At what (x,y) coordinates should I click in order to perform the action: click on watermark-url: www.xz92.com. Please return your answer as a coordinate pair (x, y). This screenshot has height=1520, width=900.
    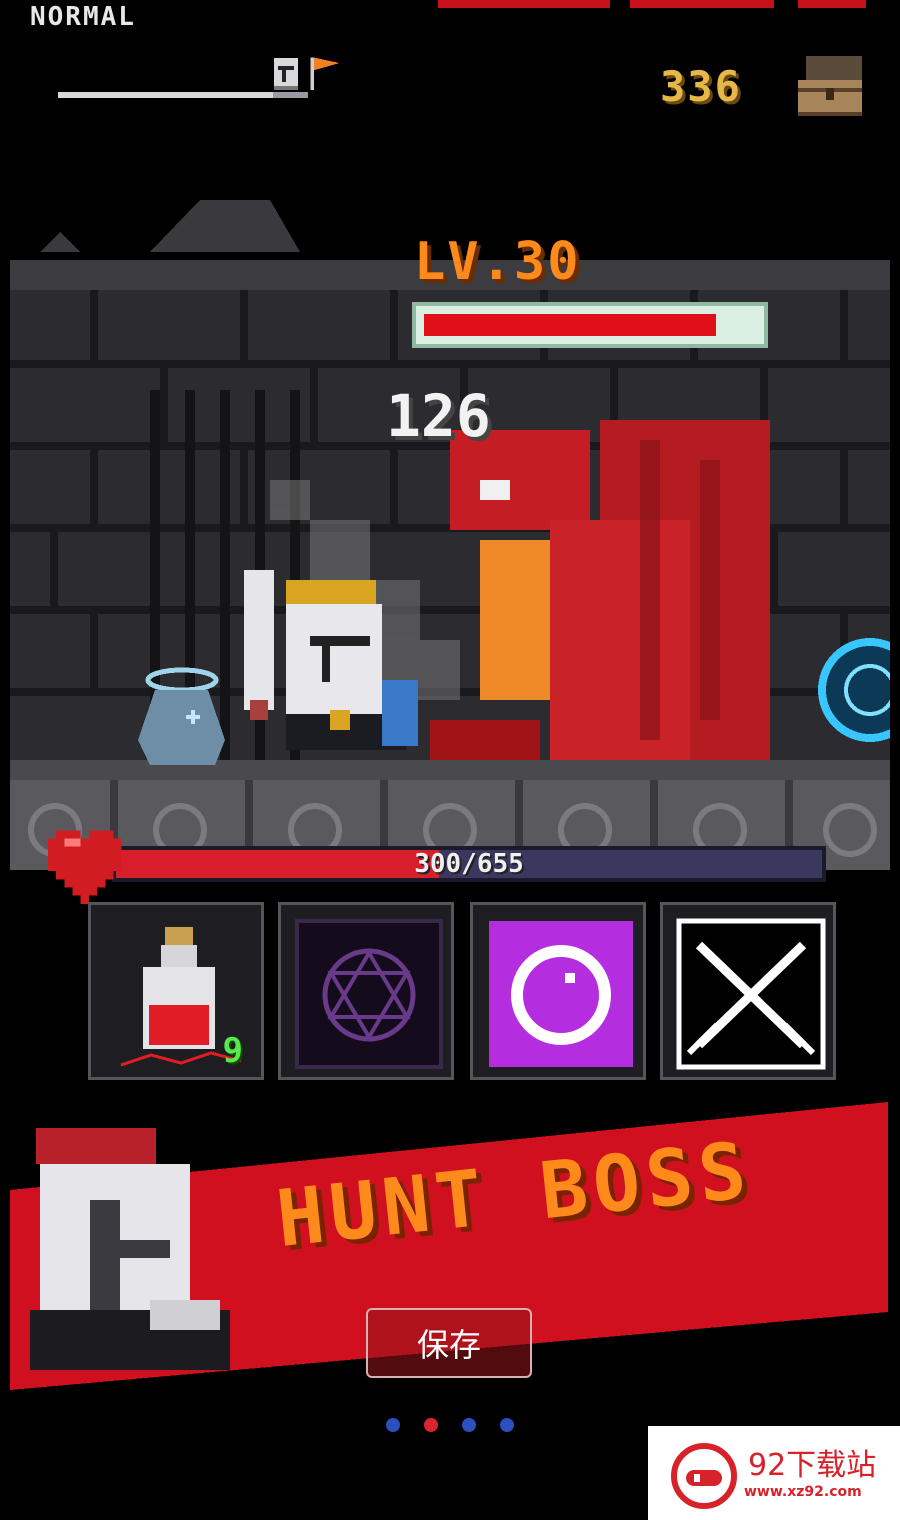
    Looking at the image, I should click on (803, 1492).